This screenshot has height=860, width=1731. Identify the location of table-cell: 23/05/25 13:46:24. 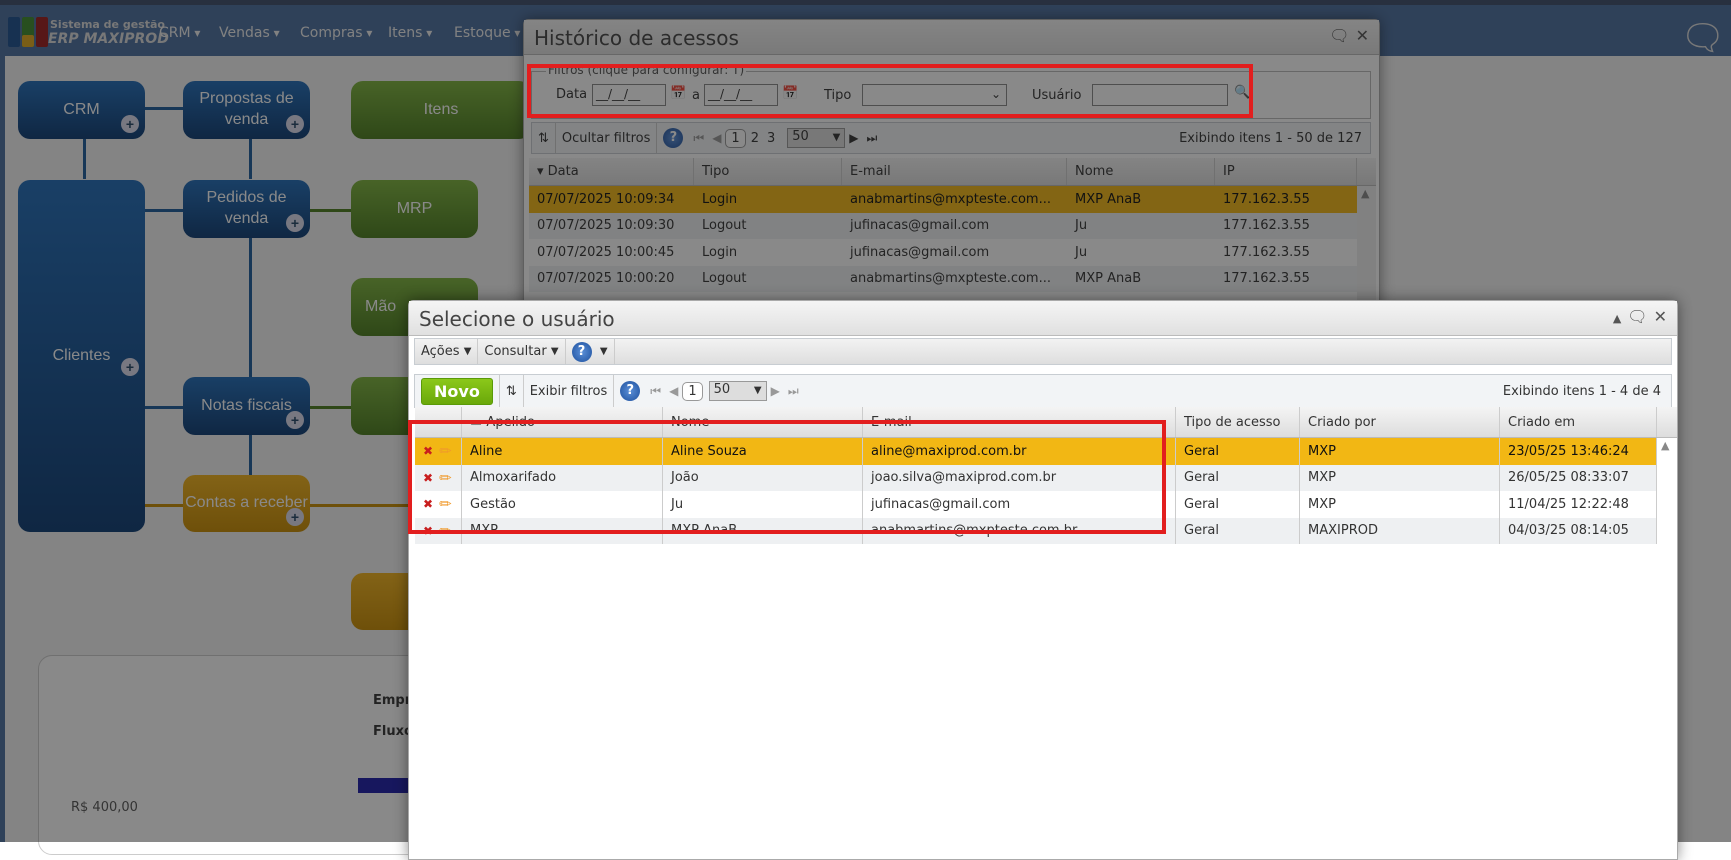
(1578, 451).